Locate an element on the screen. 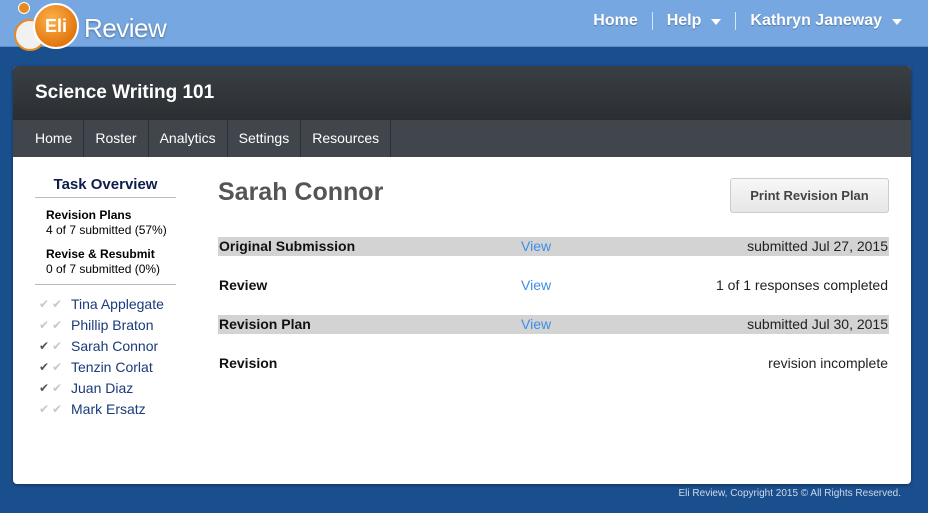 This screenshot has height=513, width=928. student-item-mark-ersatz: ✔ ✔ Mark Ersatz is located at coordinates (107, 408).